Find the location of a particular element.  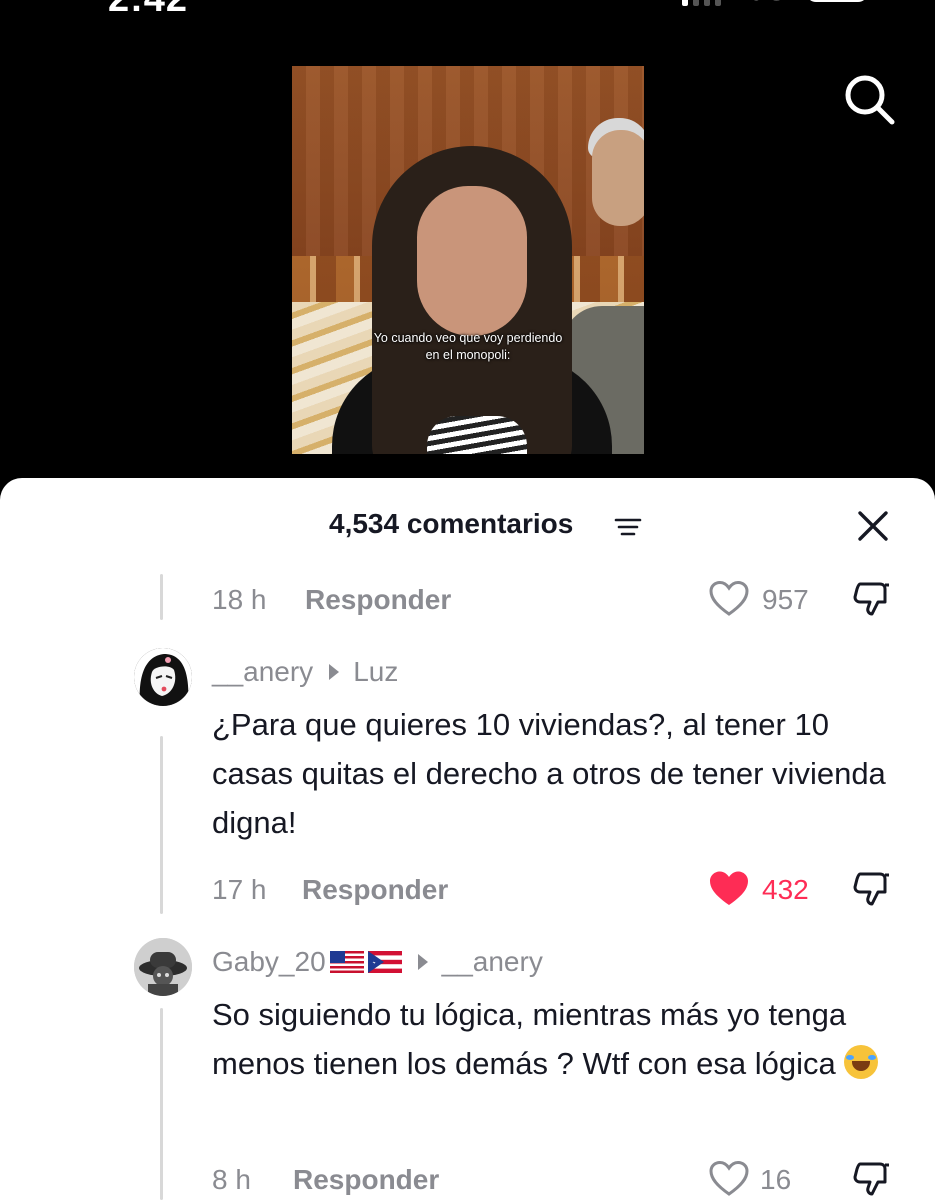

username-text: Gaby_20 is located at coordinates (269, 961).